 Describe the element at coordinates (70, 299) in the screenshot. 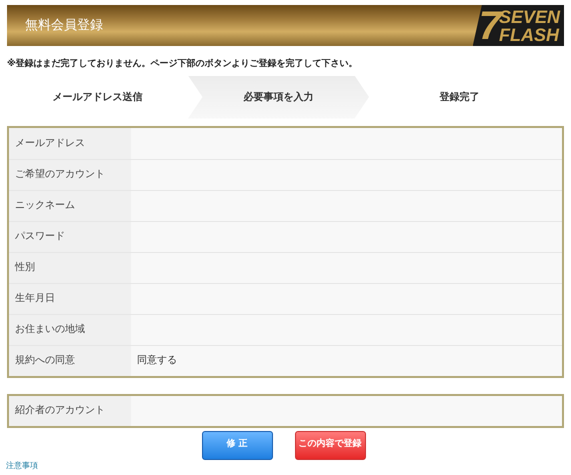

I see `field-label: 生年月日` at that location.